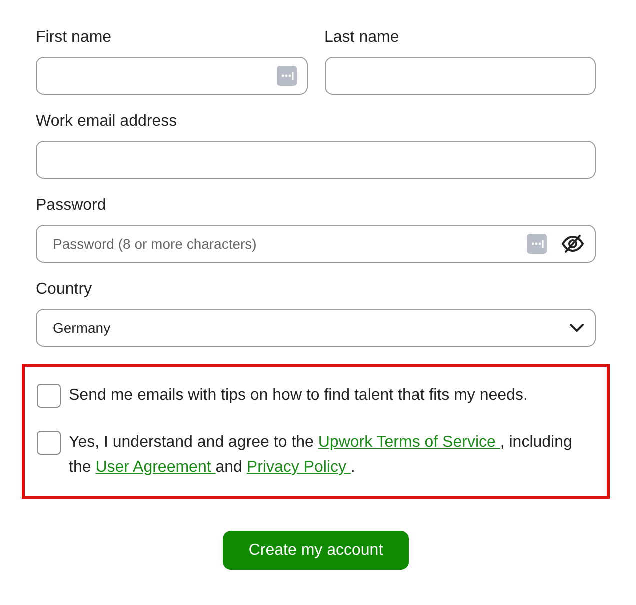 This screenshot has height=605, width=636. I want to click on eye-slash-icon, so click(573, 244).